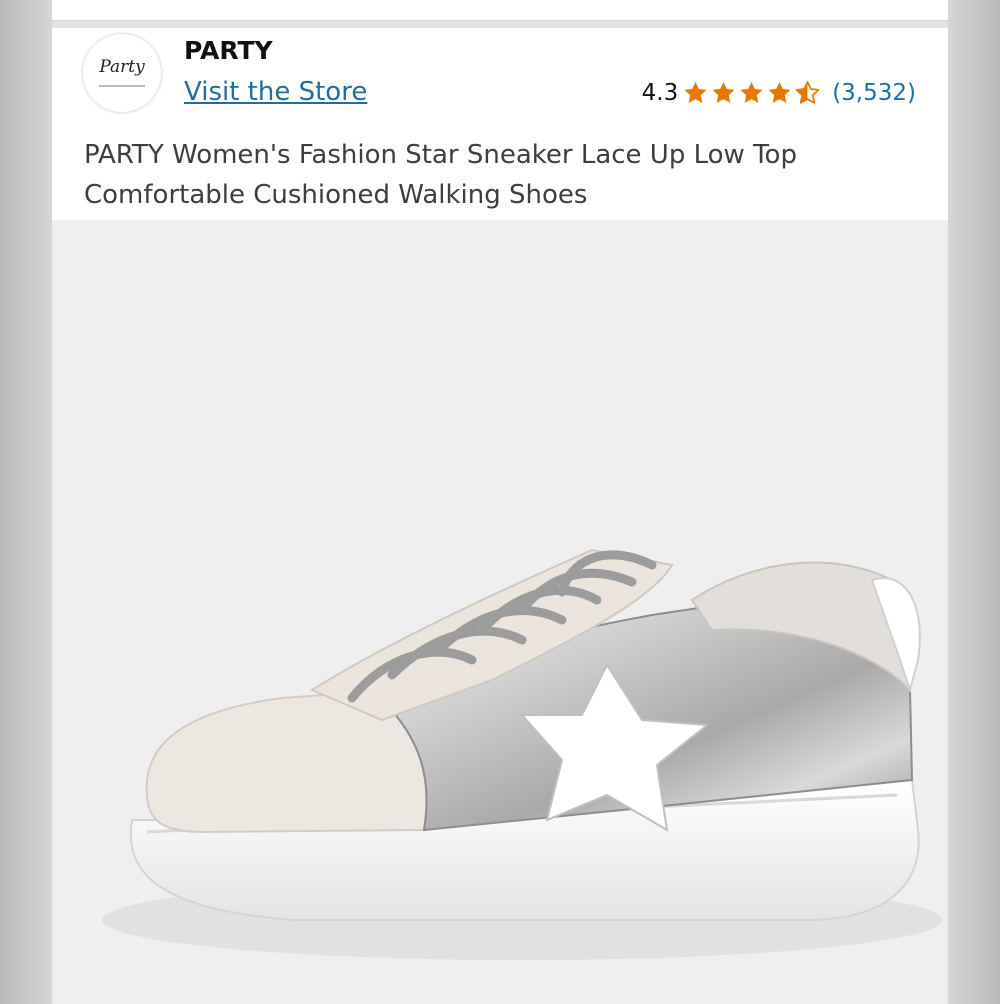 Image resolution: width=1000 pixels, height=1004 pixels. I want to click on visit-store-link: Visit the Store, so click(275, 92).